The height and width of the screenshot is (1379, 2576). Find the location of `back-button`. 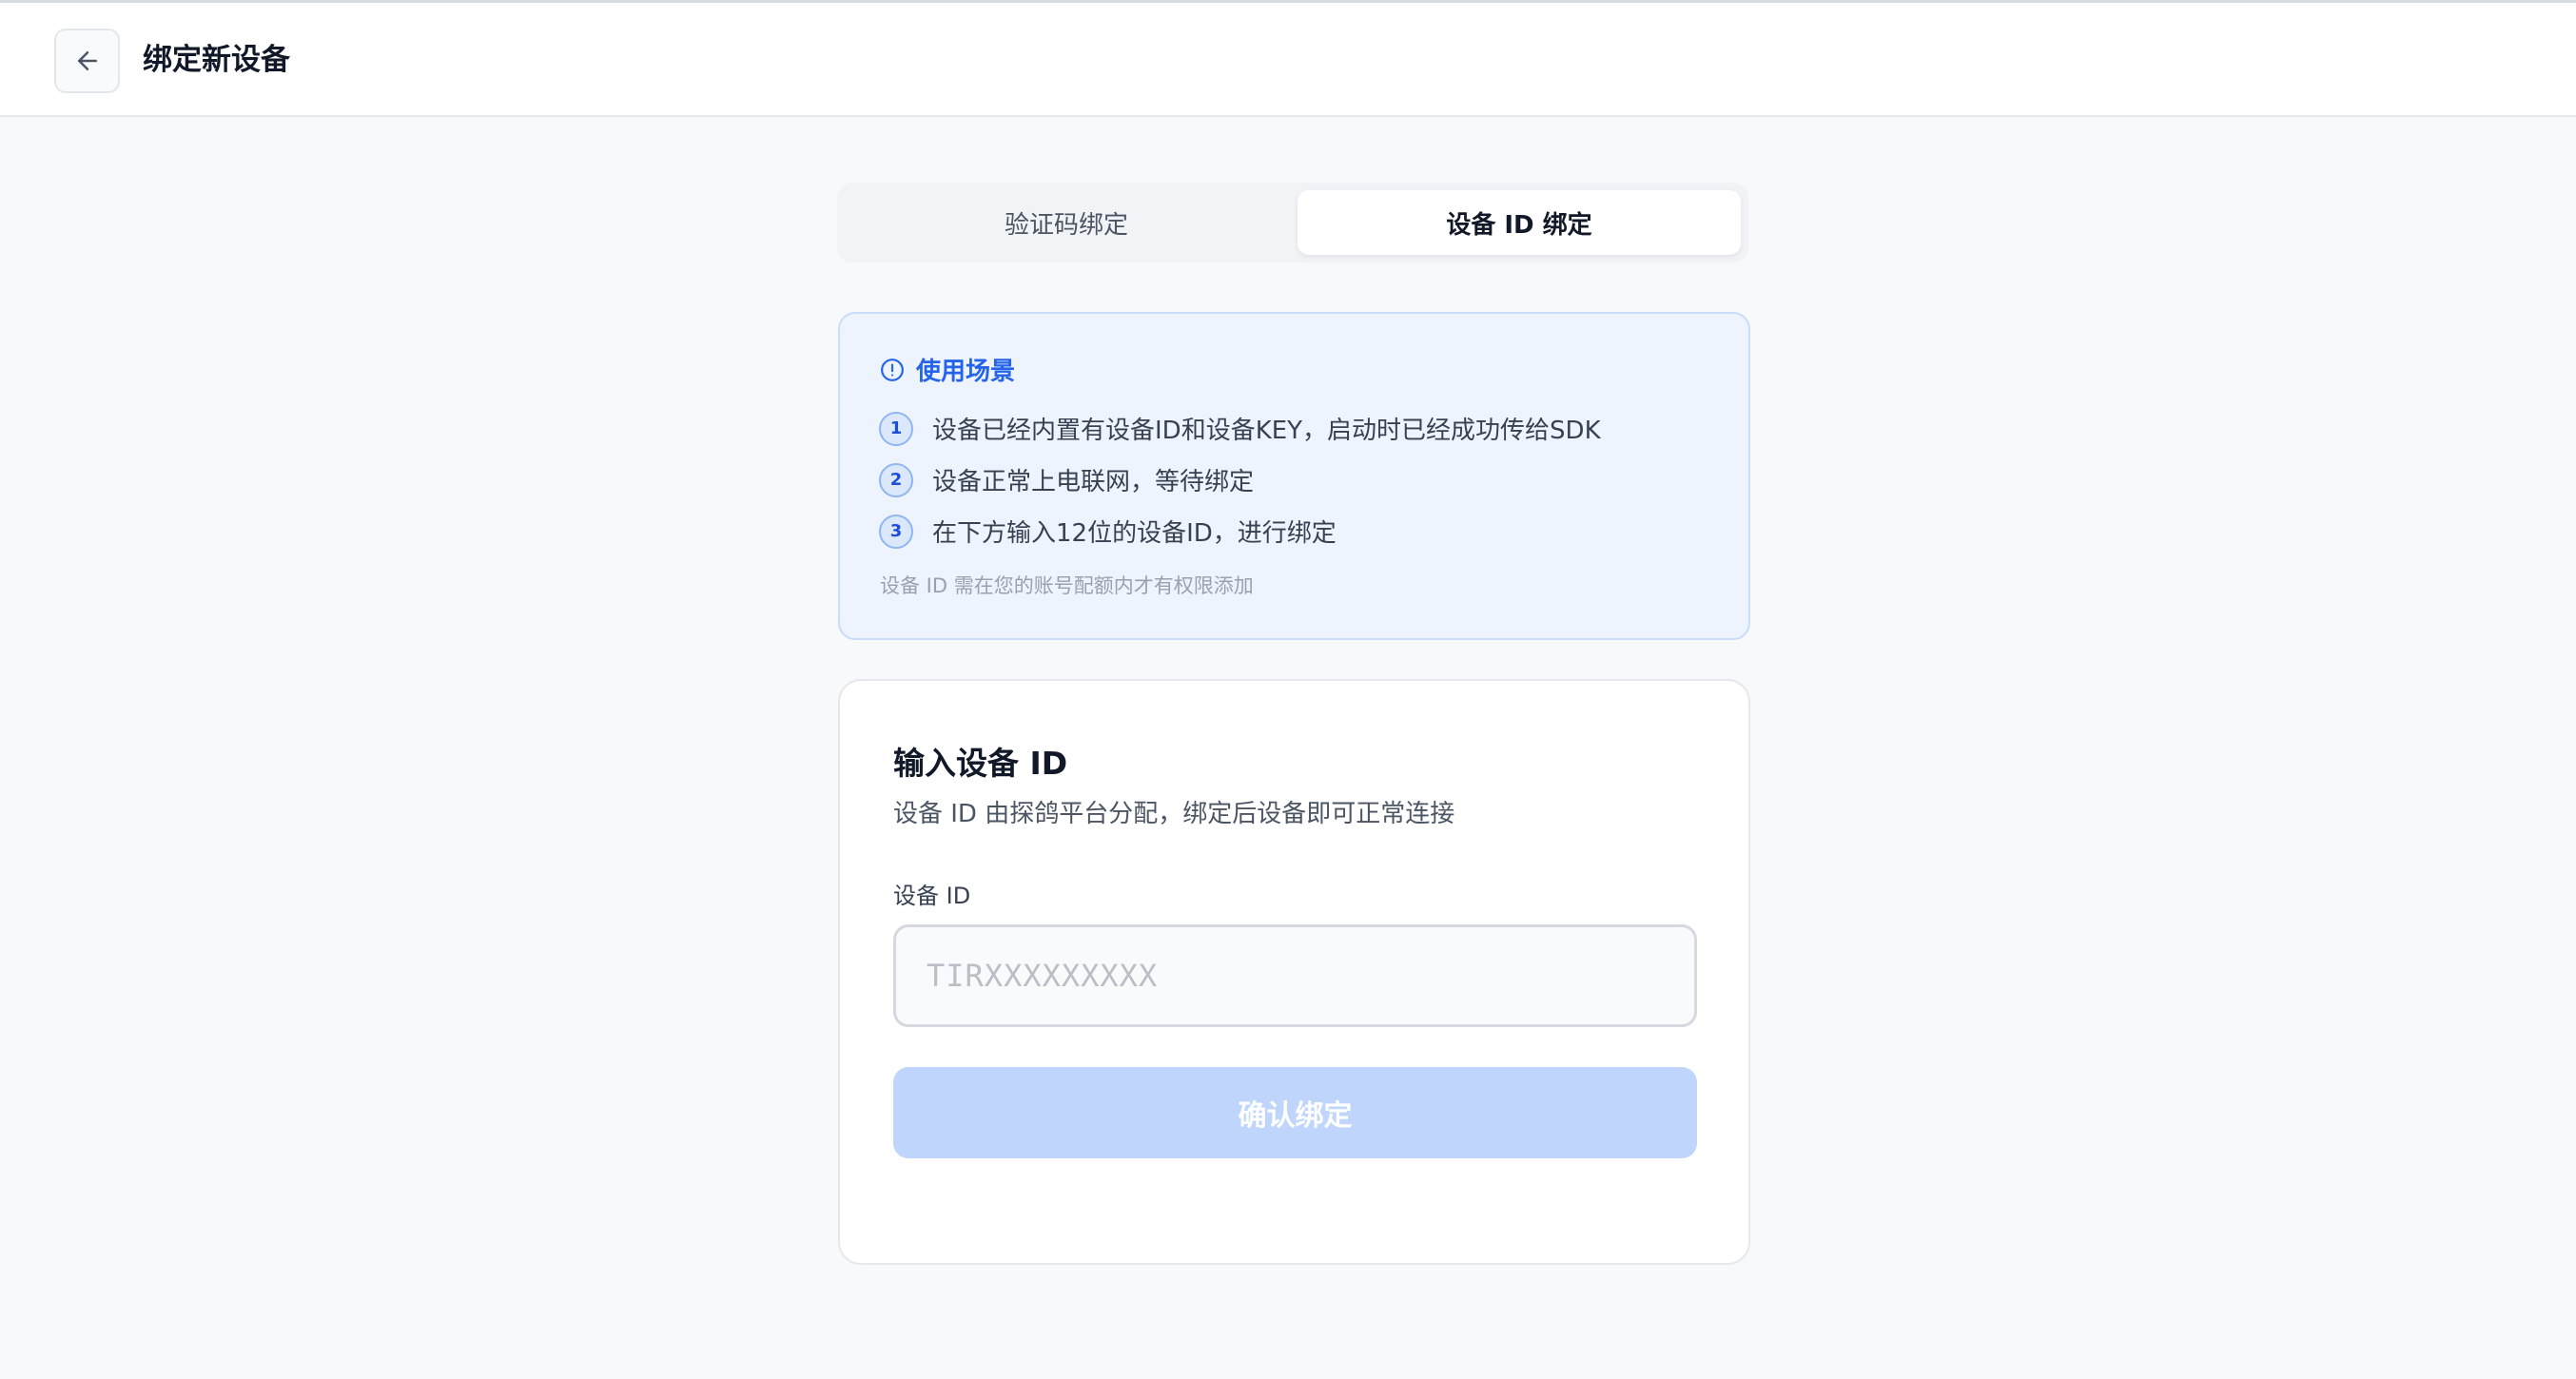

back-button is located at coordinates (87, 61).